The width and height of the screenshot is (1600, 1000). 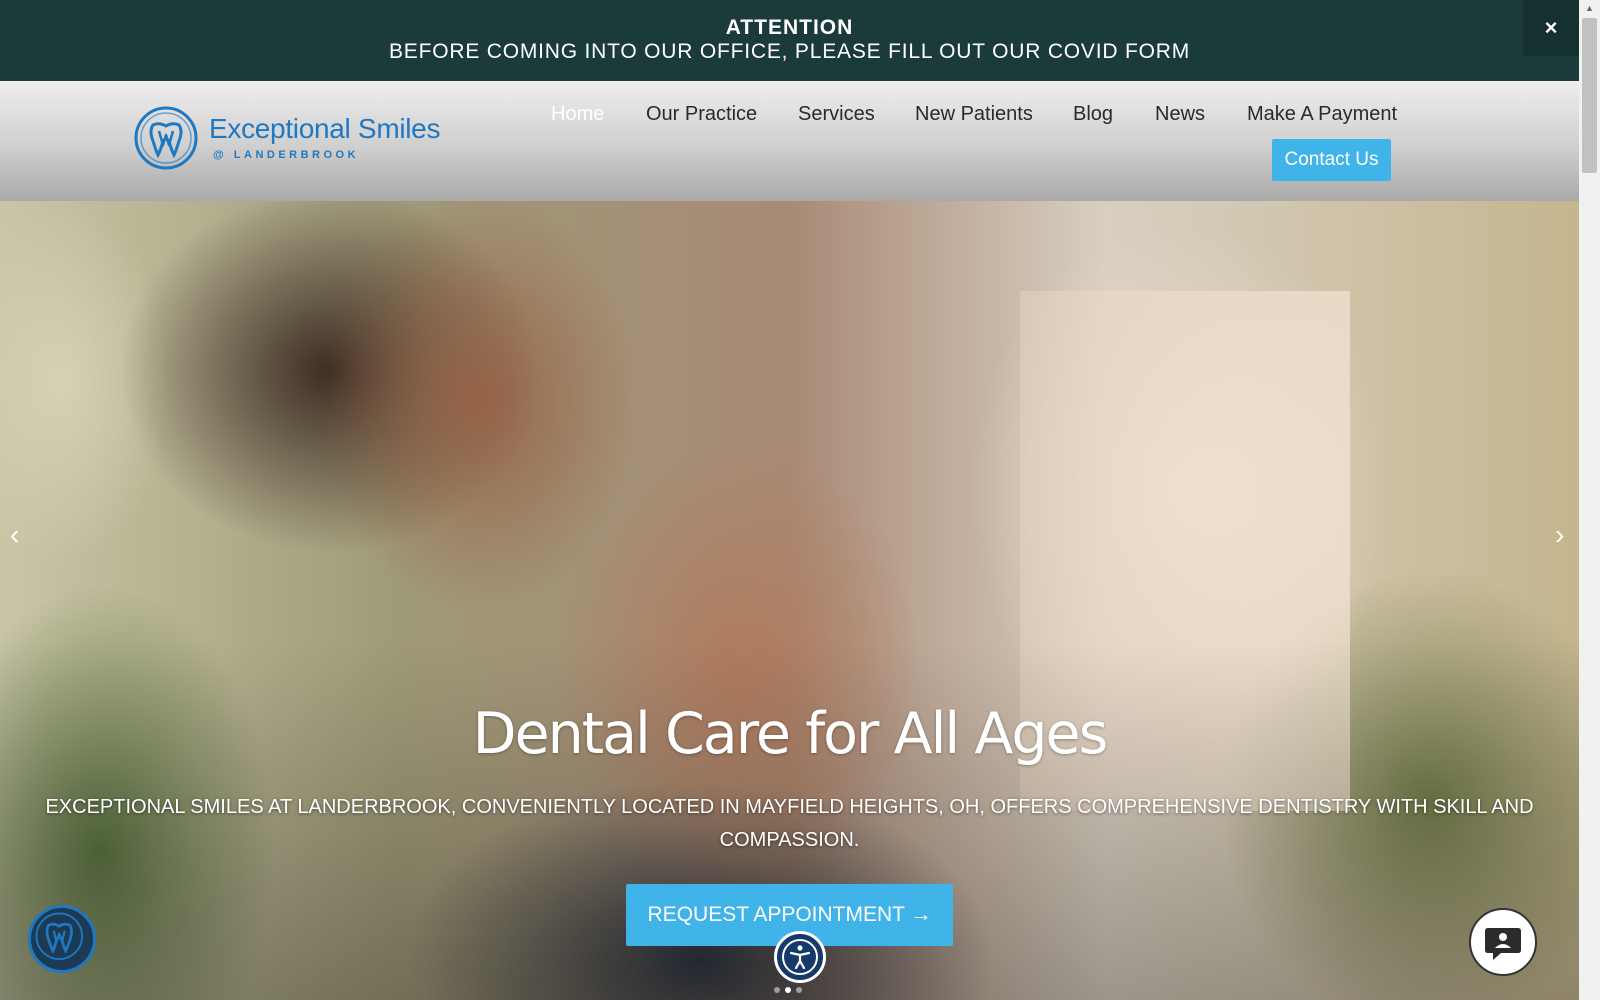 What do you see at coordinates (577, 114) in the screenshot?
I see `nav-item-home: Home` at bounding box center [577, 114].